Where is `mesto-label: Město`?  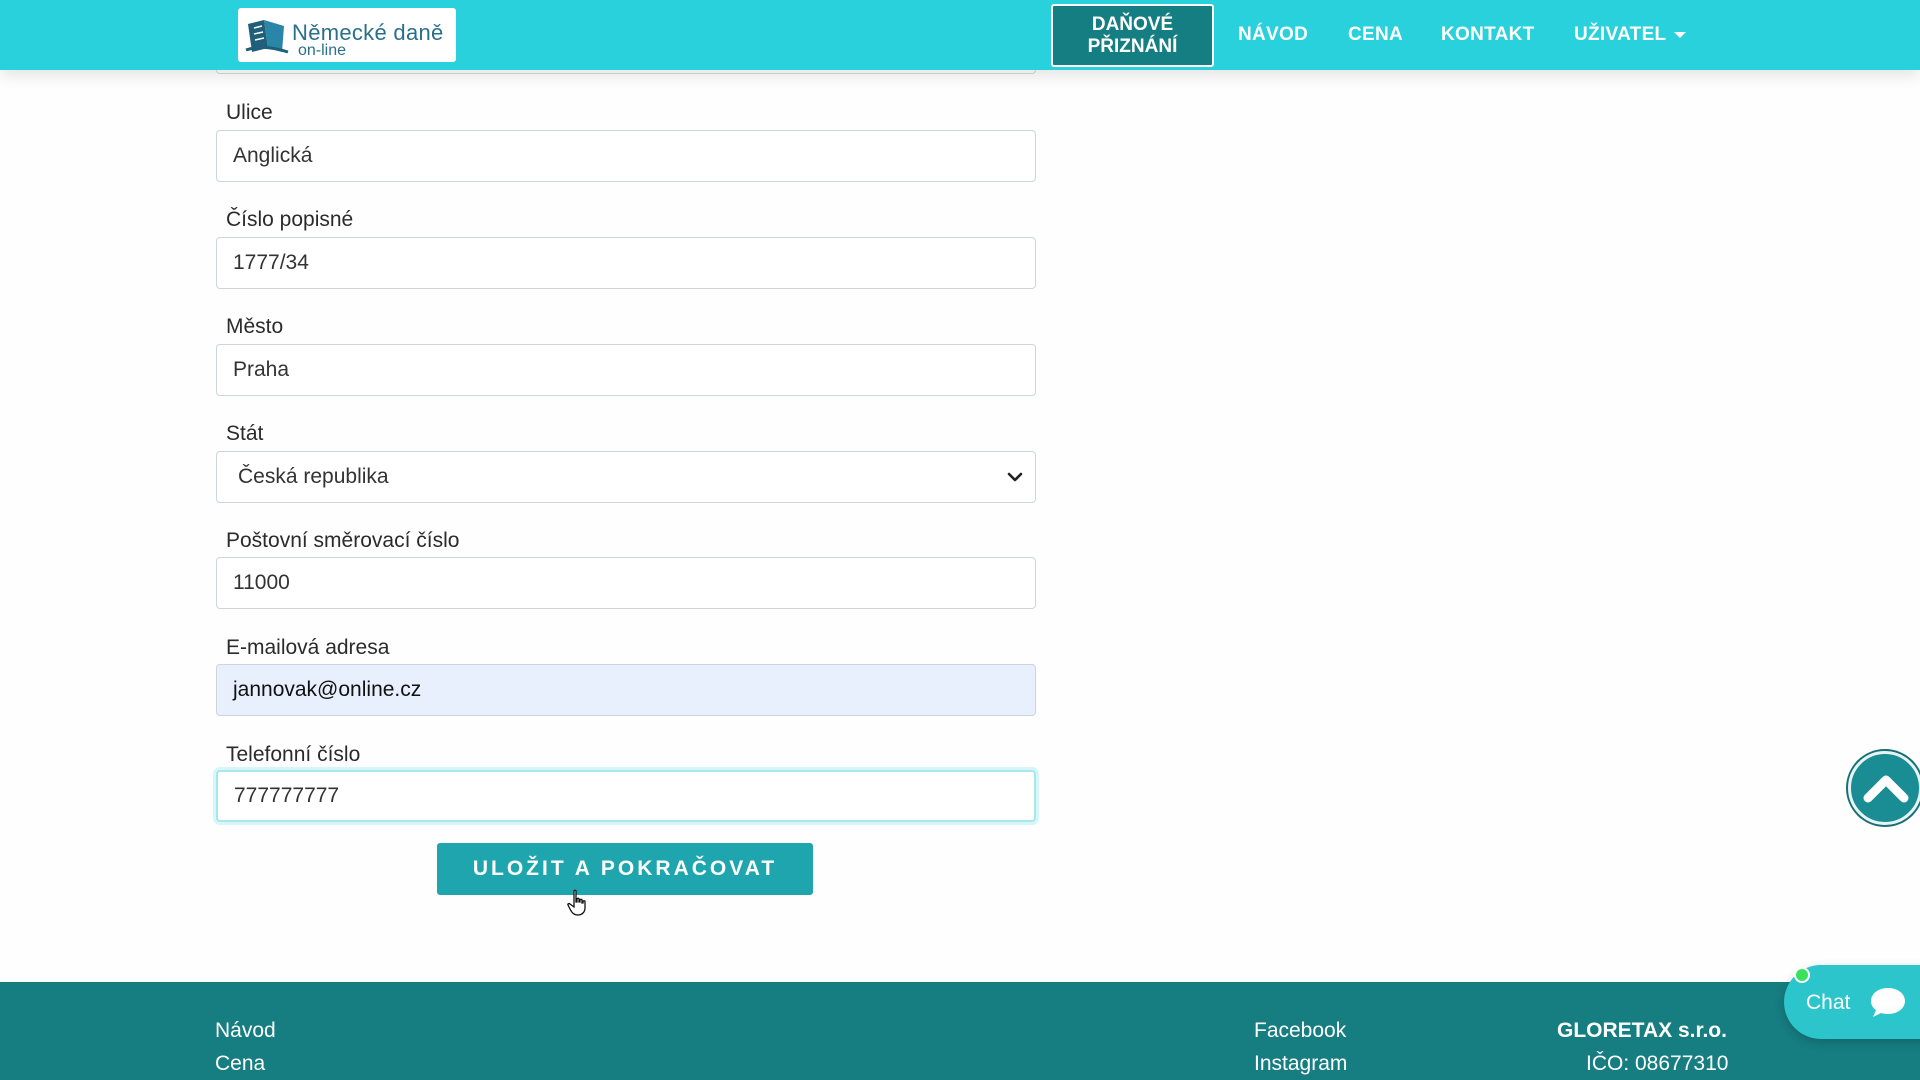 mesto-label: Město is located at coordinates (255, 326).